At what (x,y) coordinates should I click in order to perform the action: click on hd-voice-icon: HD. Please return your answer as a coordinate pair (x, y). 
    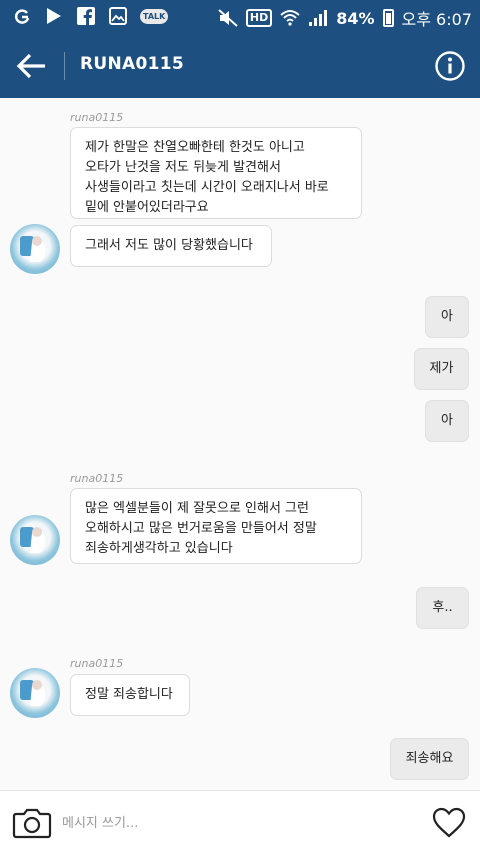
    Looking at the image, I should click on (259, 18).